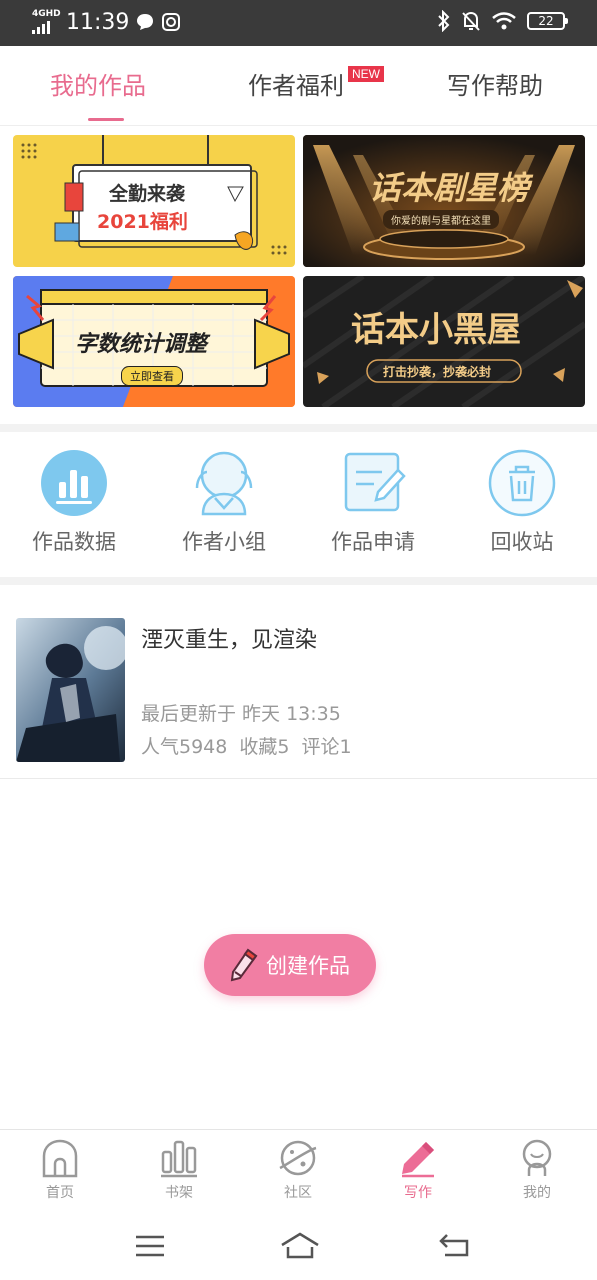 The height and width of the screenshot is (1280, 597). Describe the element at coordinates (244, 965) in the screenshot. I see `pencil-icon` at that location.